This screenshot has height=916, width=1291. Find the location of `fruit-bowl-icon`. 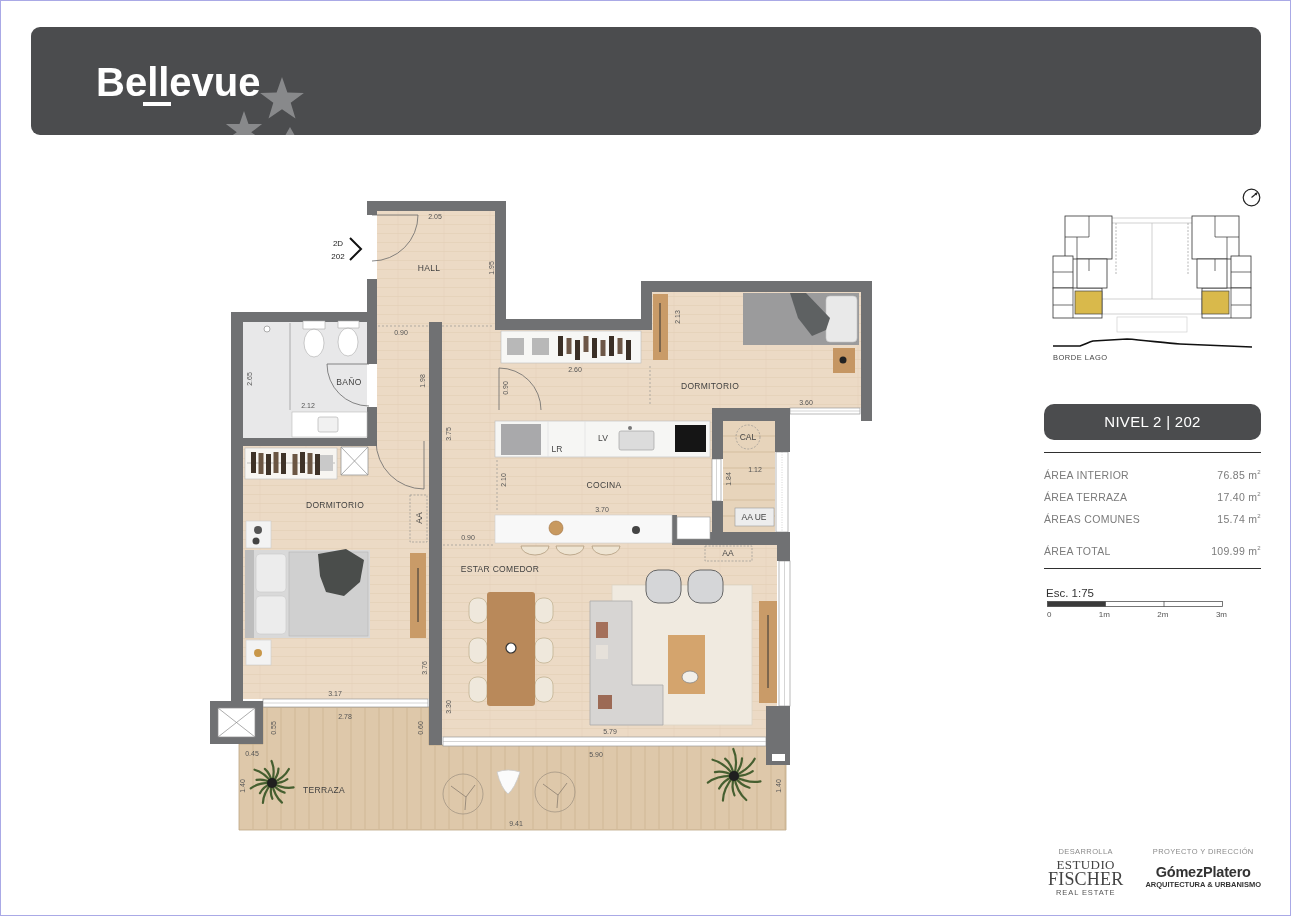

fruit-bowl-icon is located at coordinates (556, 528).